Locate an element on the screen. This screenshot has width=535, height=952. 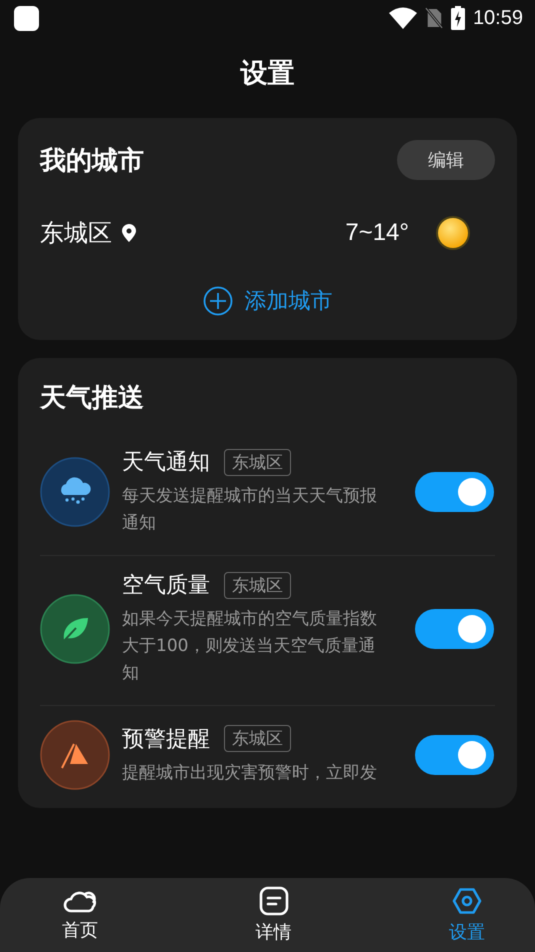
setting-description: 提醒城市出现灾害预警时，立即发 is located at coordinates (250, 773).